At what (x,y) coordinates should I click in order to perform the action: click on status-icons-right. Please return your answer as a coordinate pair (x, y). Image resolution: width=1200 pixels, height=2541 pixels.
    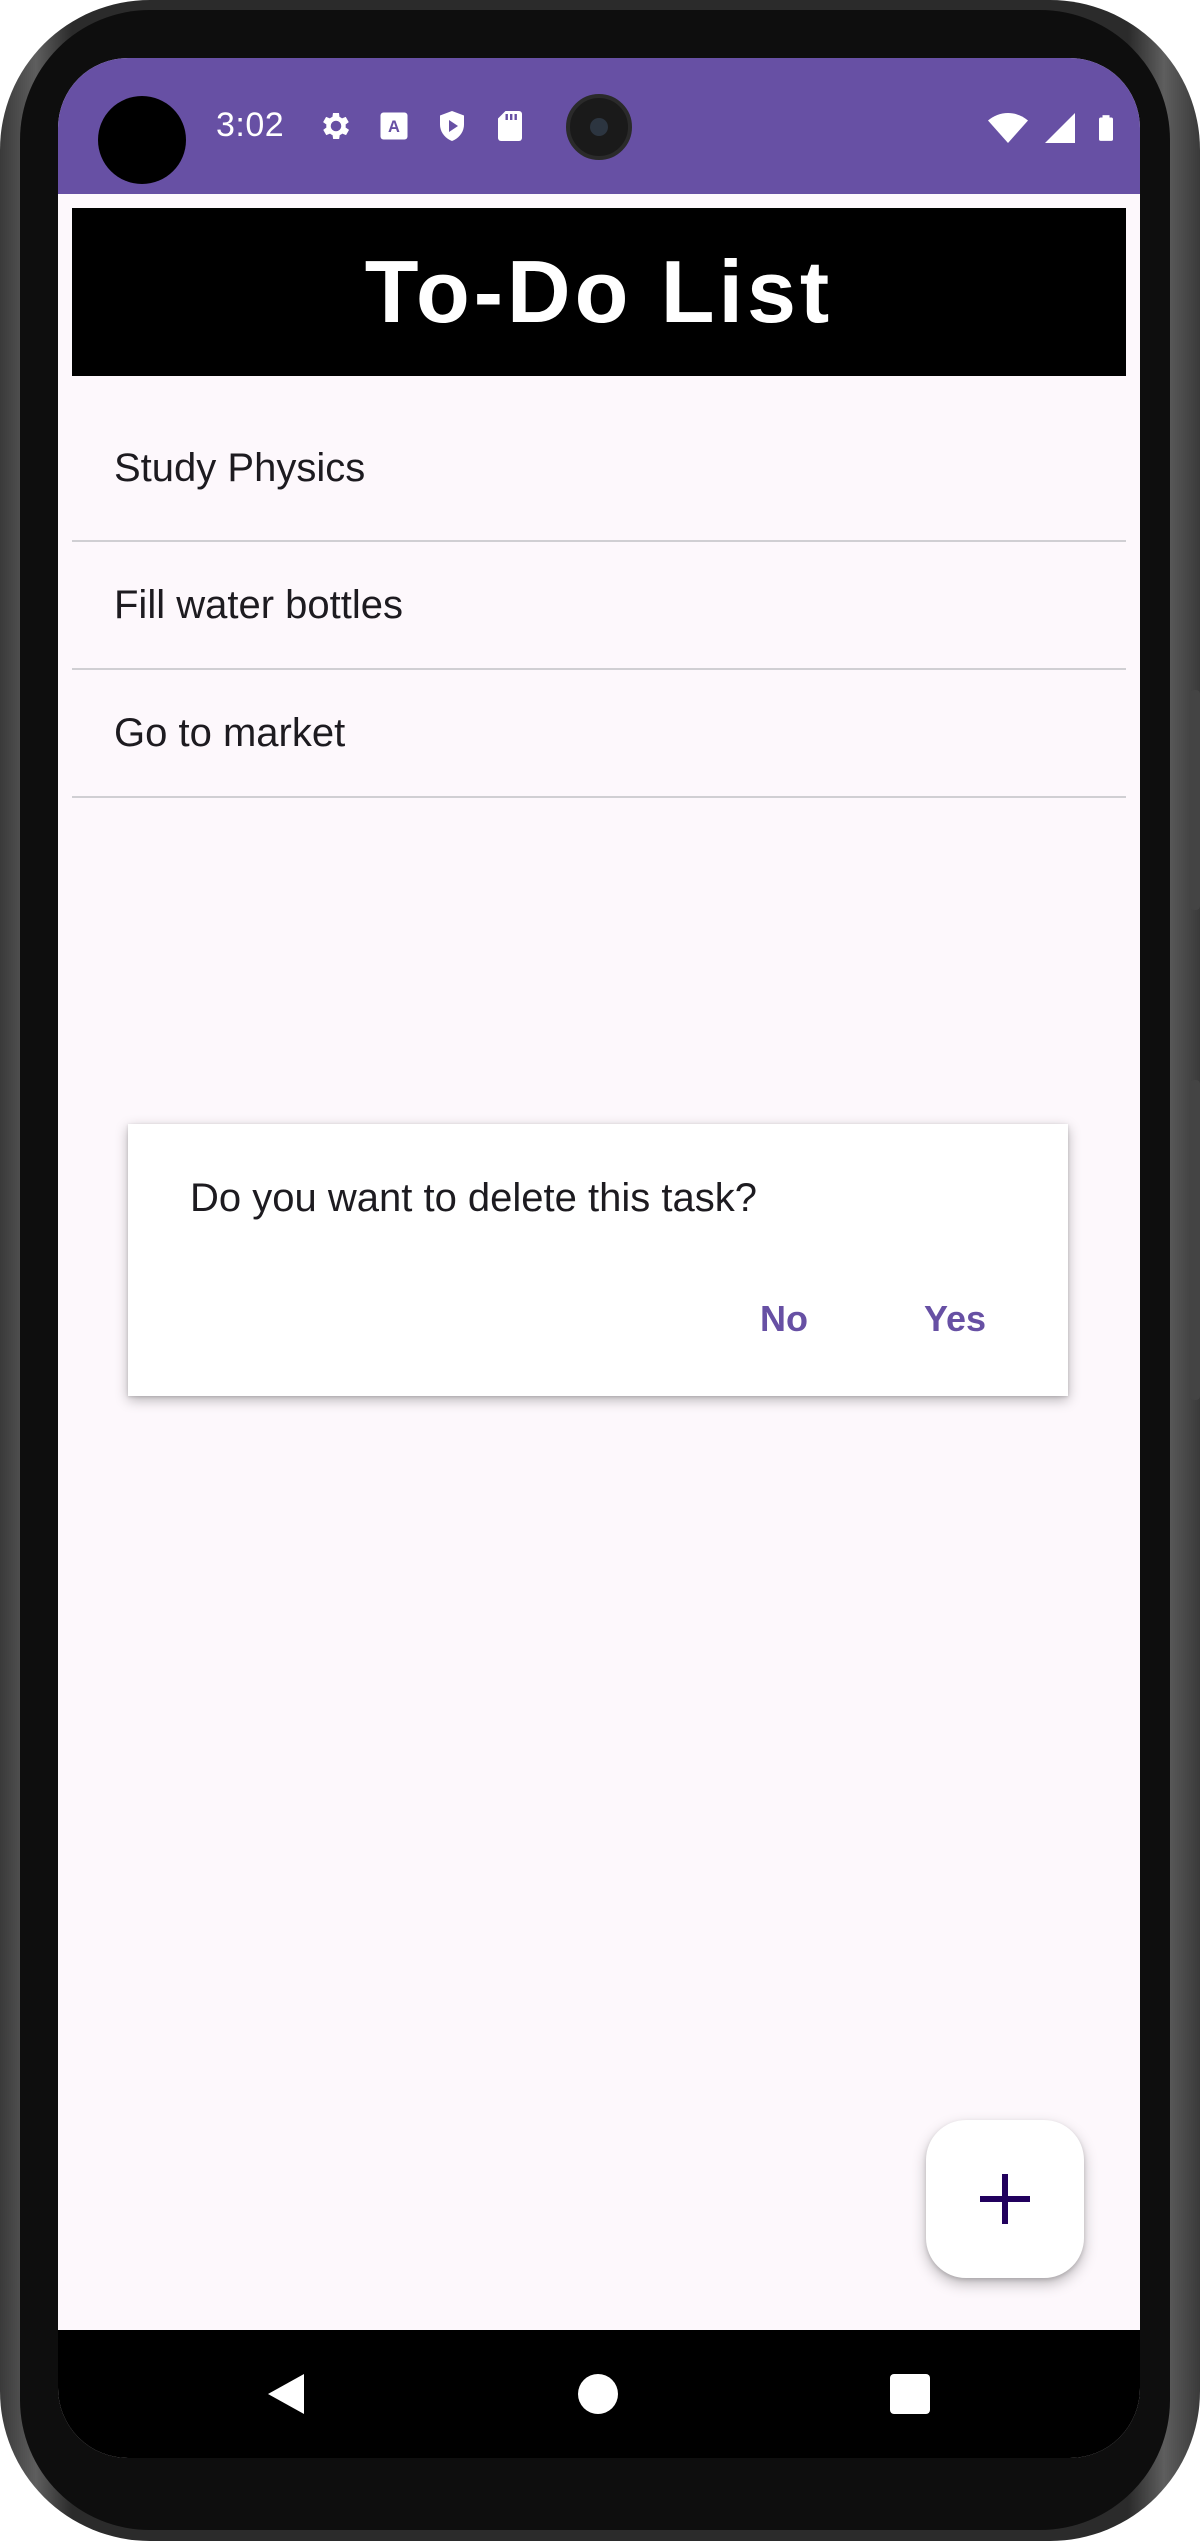
    Looking at the image, I should click on (1054, 128).